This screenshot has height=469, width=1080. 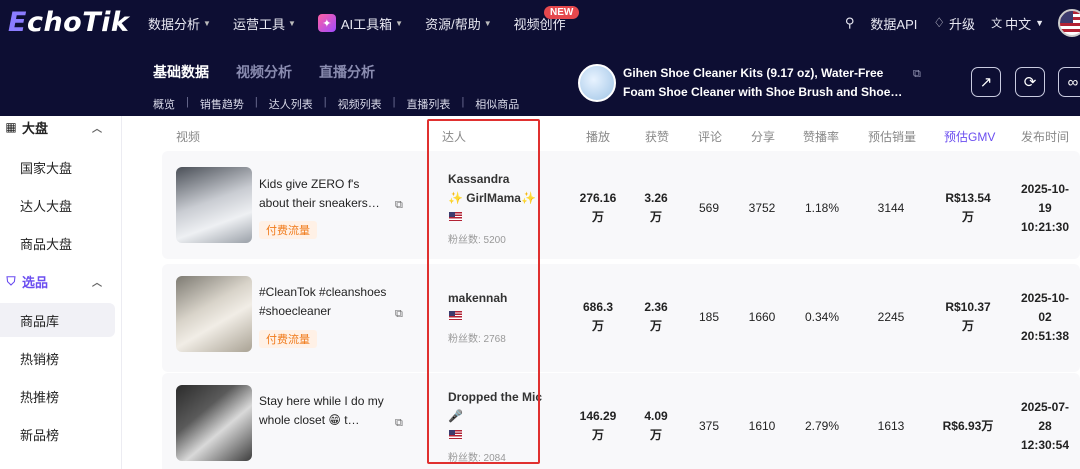 I want to click on sidebar-item-creator-market: 达人大盘, so click(x=57, y=205).